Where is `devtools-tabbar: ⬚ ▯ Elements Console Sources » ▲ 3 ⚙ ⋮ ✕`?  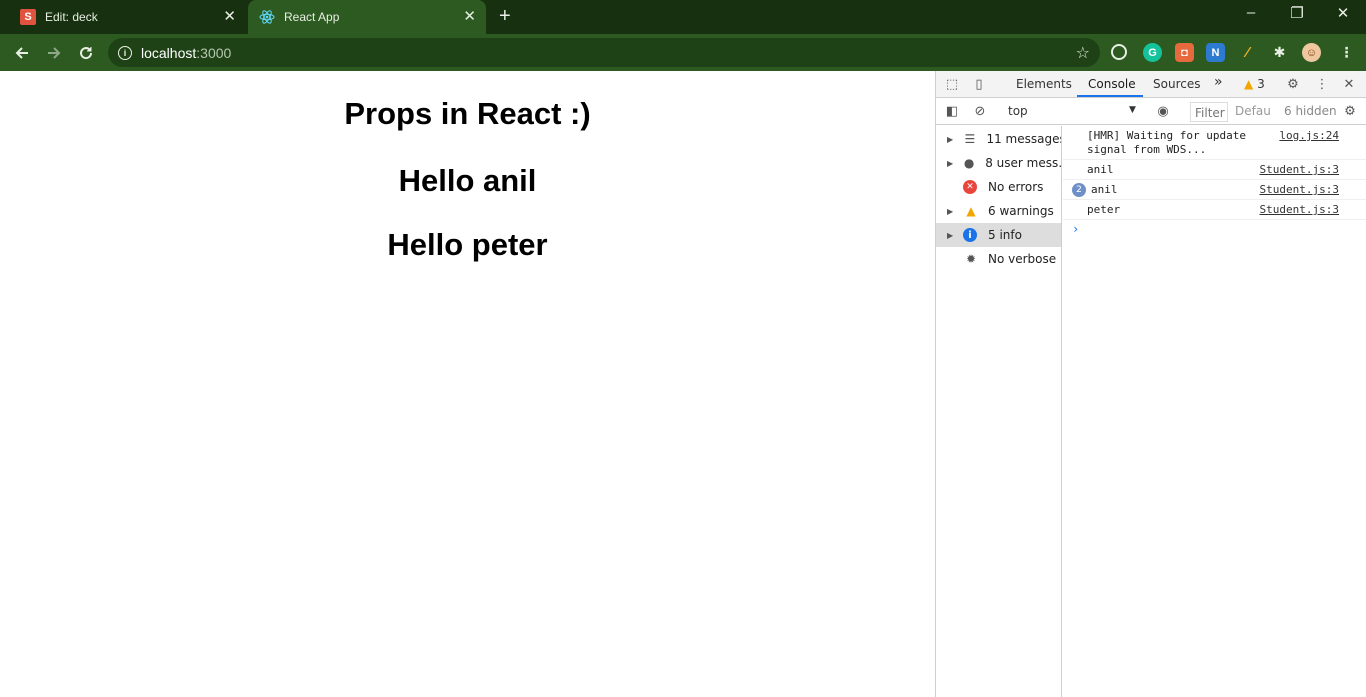 devtools-tabbar: ⬚ ▯ Elements Console Sources » ▲ 3 ⚙ ⋮ ✕ is located at coordinates (1151, 84).